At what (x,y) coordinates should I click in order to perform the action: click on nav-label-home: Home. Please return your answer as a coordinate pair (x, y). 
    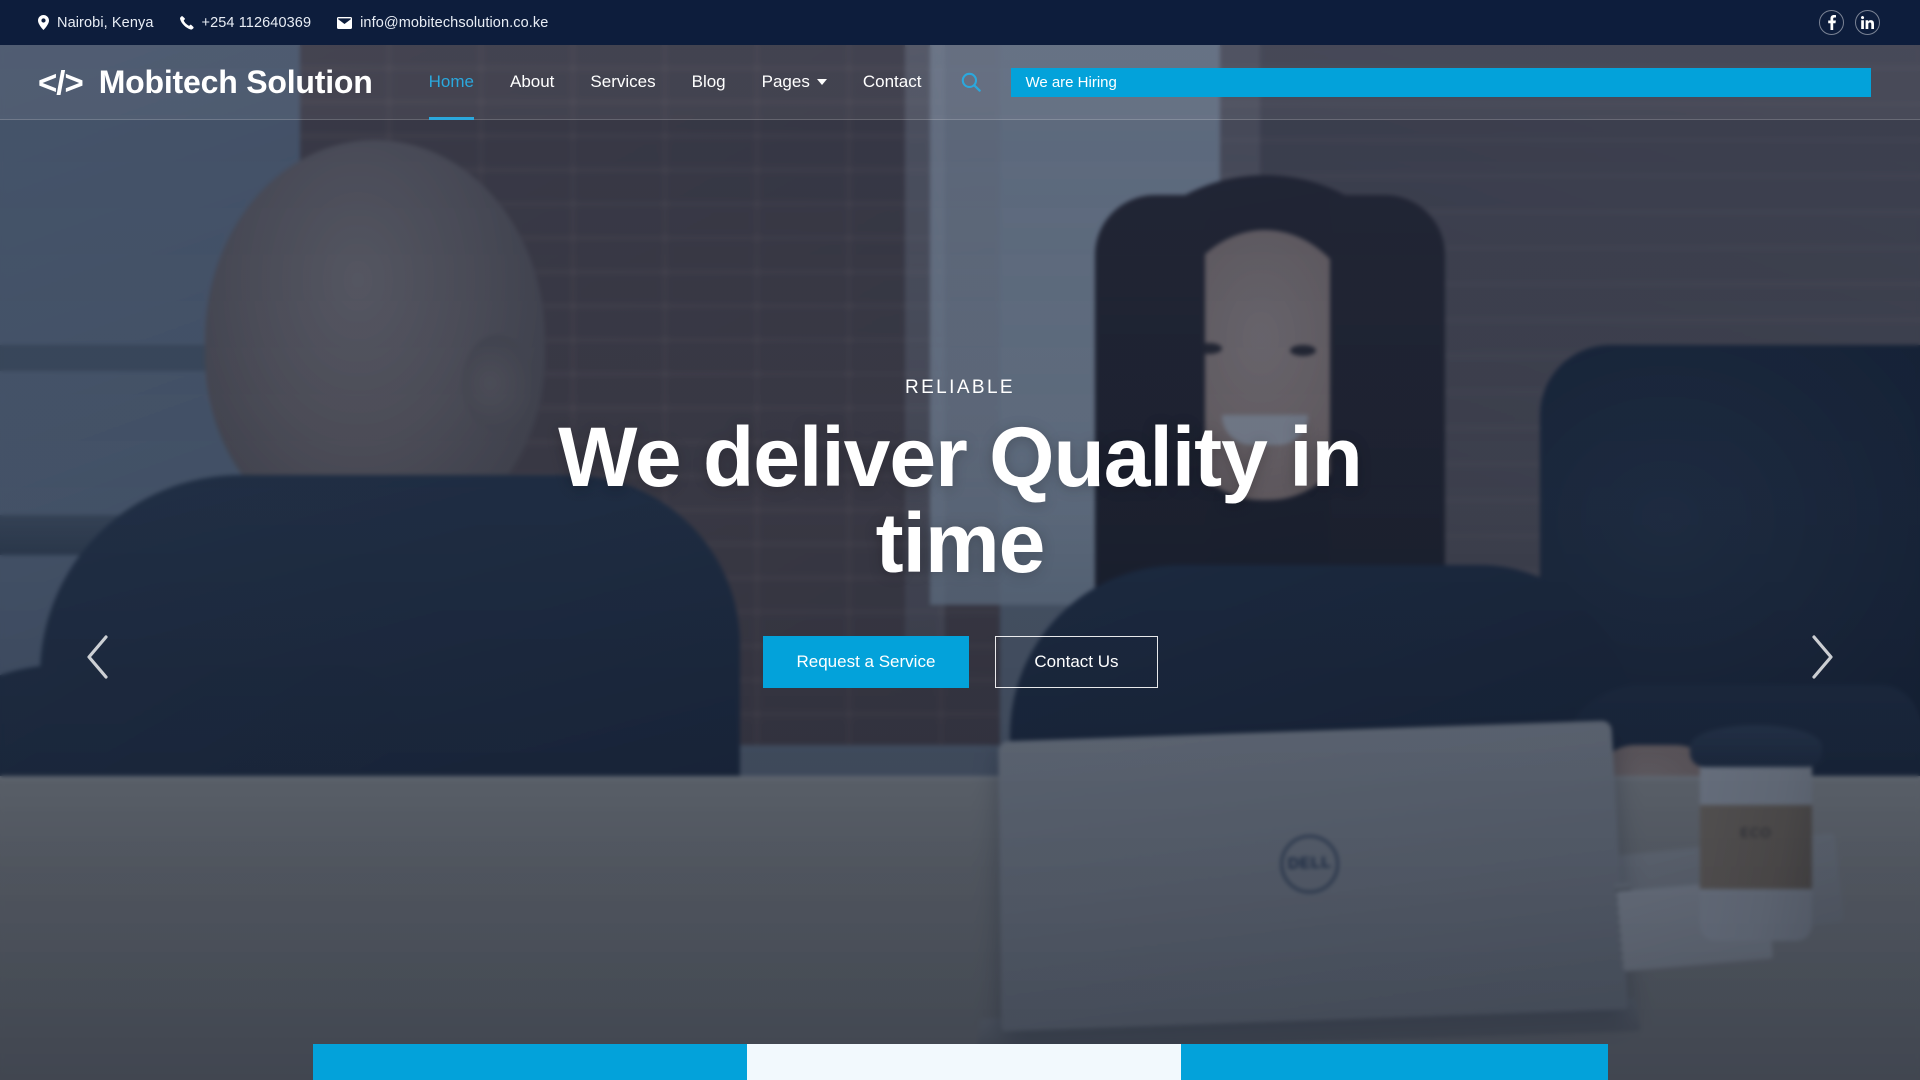
    Looking at the image, I should click on (451, 81).